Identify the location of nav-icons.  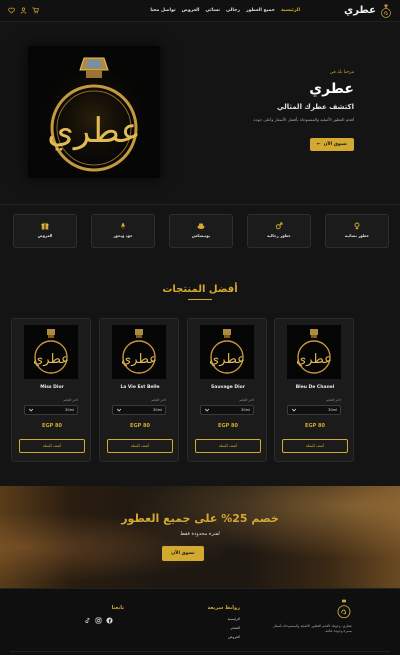
(23, 10).